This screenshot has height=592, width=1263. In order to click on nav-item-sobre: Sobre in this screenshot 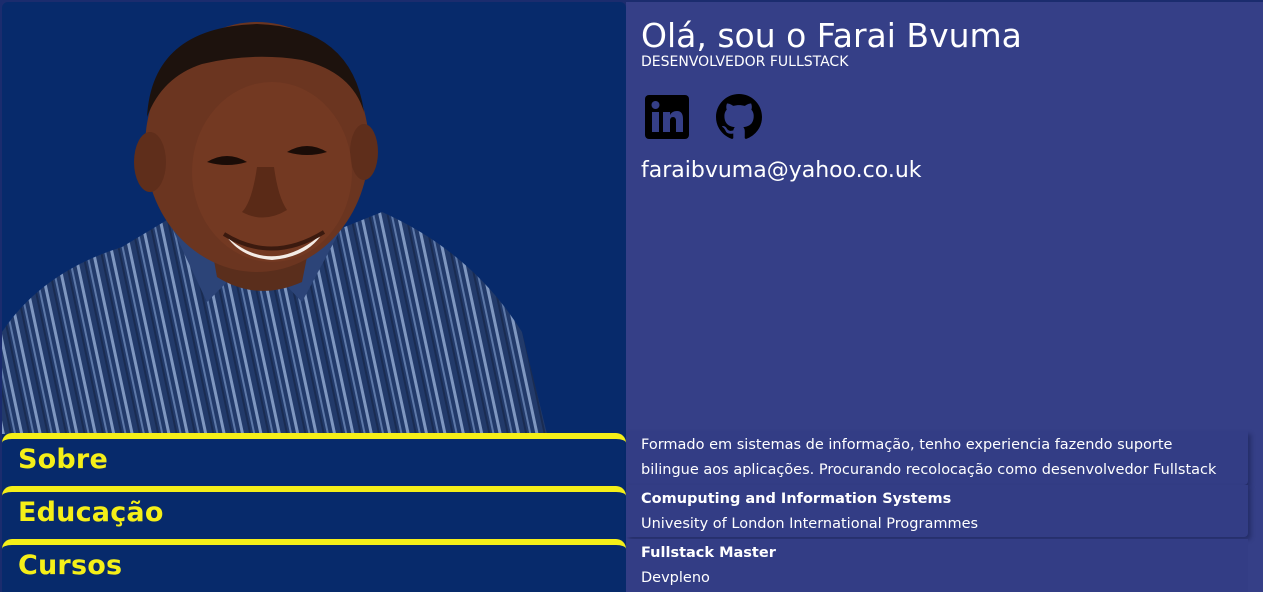, I will do `click(314, 459)`.